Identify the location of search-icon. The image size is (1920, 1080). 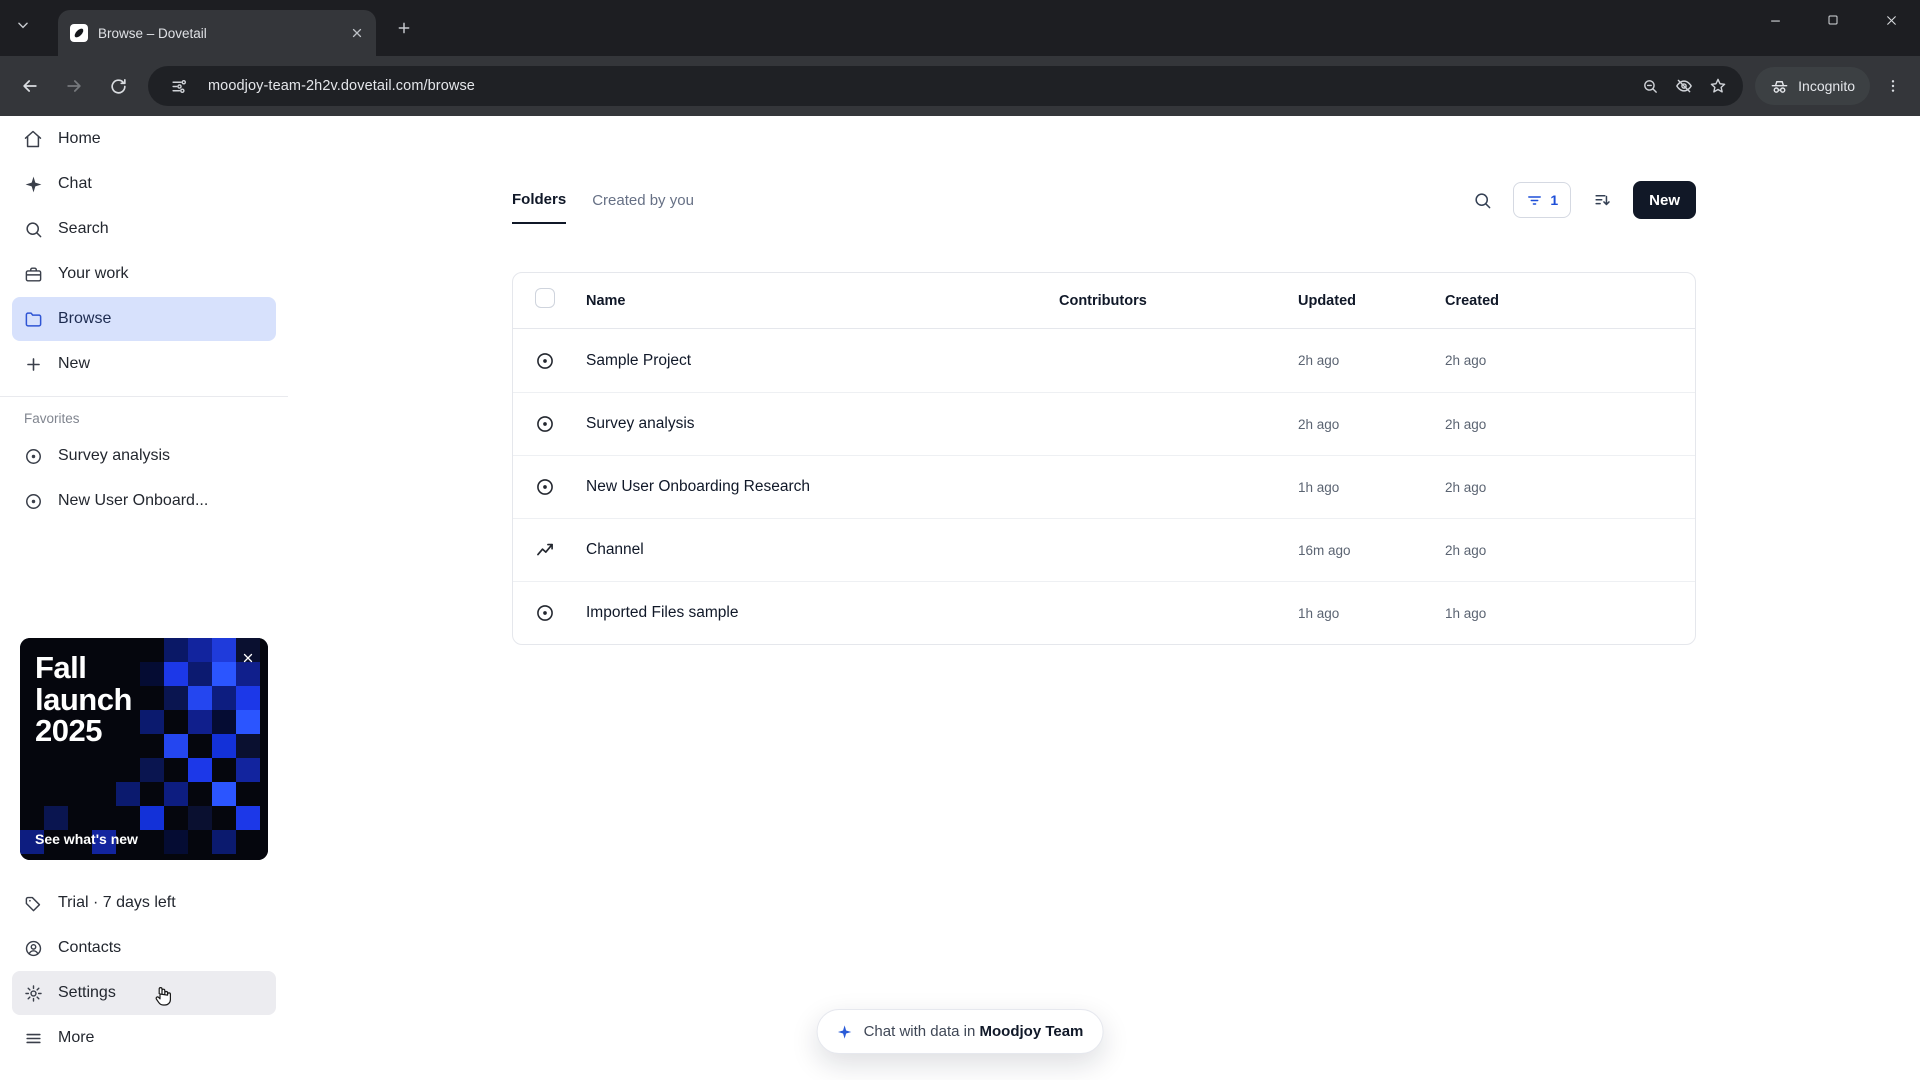
(33, 229).